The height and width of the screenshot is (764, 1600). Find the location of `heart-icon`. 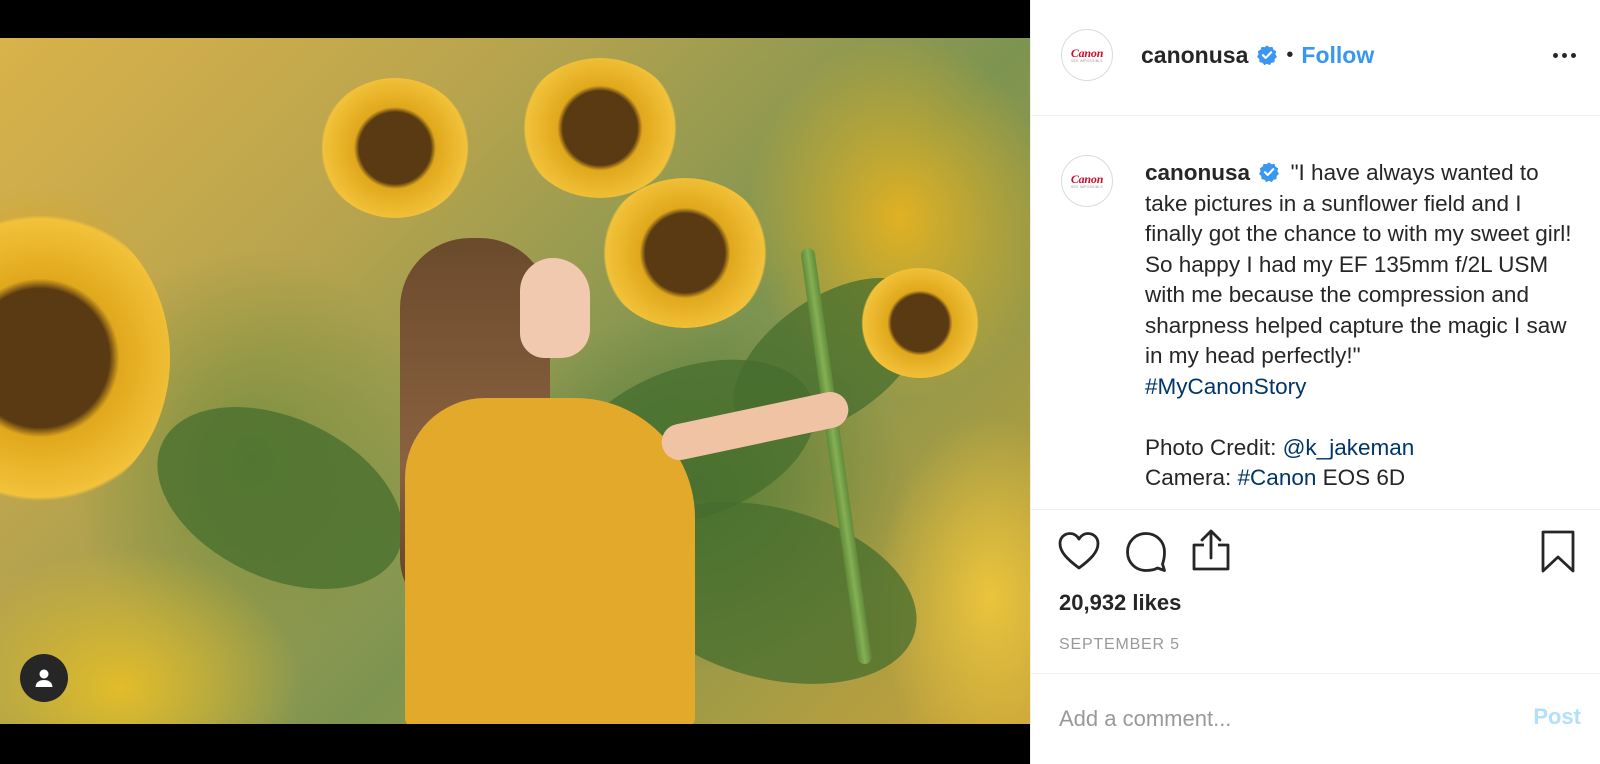

heart-icon is located at coordinates (1079, 551).